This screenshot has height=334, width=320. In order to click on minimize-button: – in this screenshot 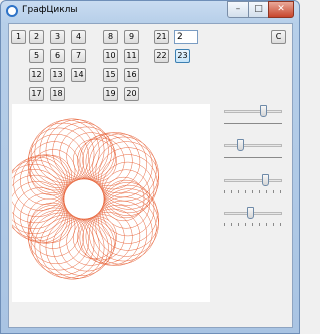, I will do `click(238, 9)`.